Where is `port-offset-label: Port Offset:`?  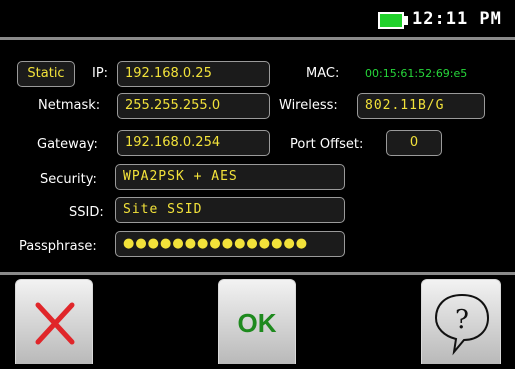
port-offset-label: Port Offset: is located at coordinates (327, 144).